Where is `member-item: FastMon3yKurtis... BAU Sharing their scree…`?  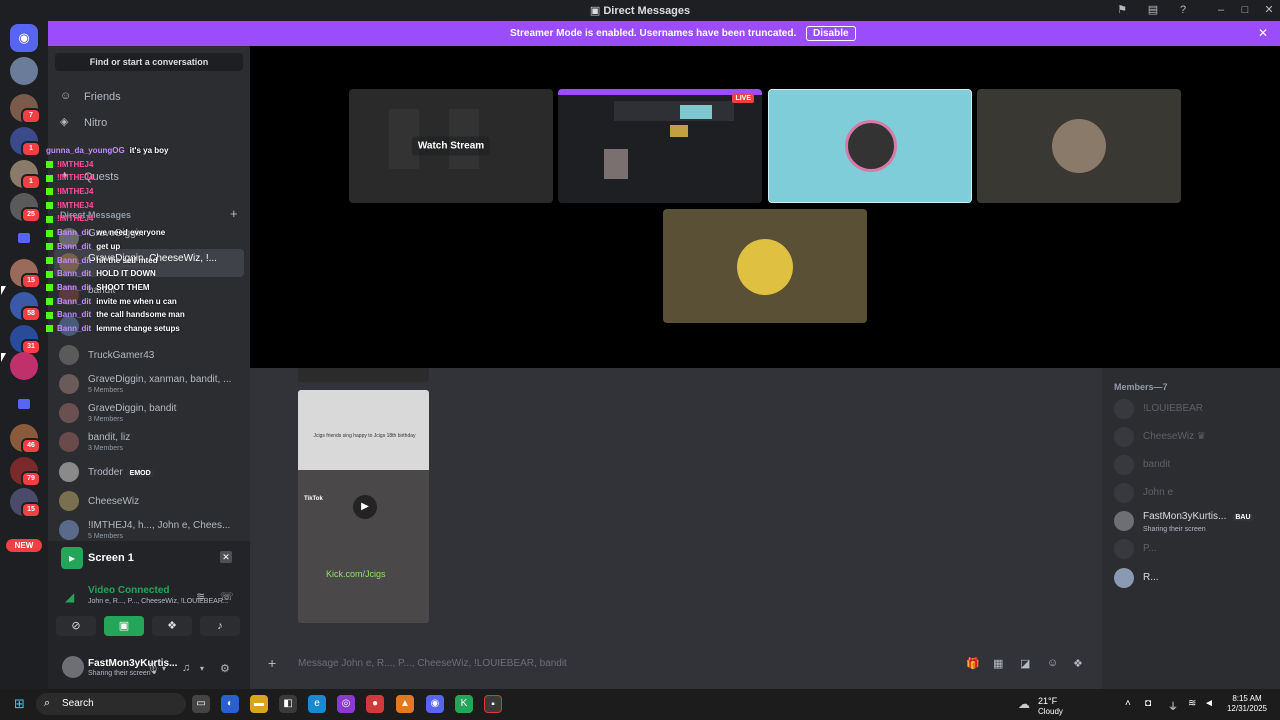
member-item: FastMon3yKurtis... BAU Sharing their scree… is located at coordinates (1192, 521).